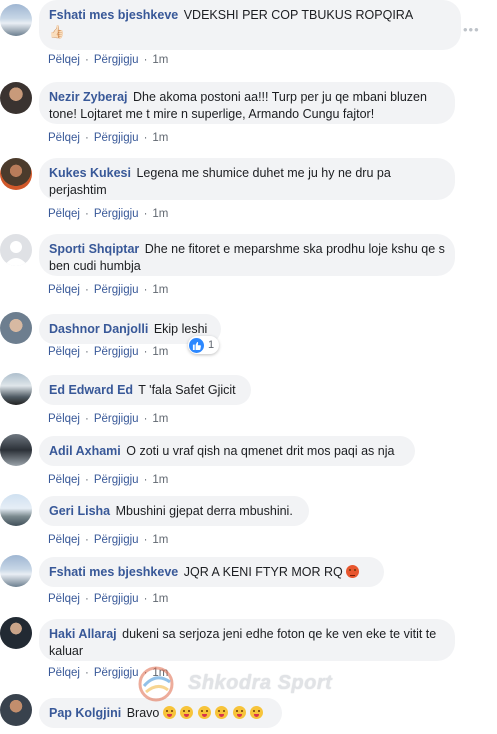 The height and width of the screenshot is (734, 497). What do you see at coordinates (353, 571) in the screenshot?
I see `angry-emoji-icon` at bounding box center [353, 571].